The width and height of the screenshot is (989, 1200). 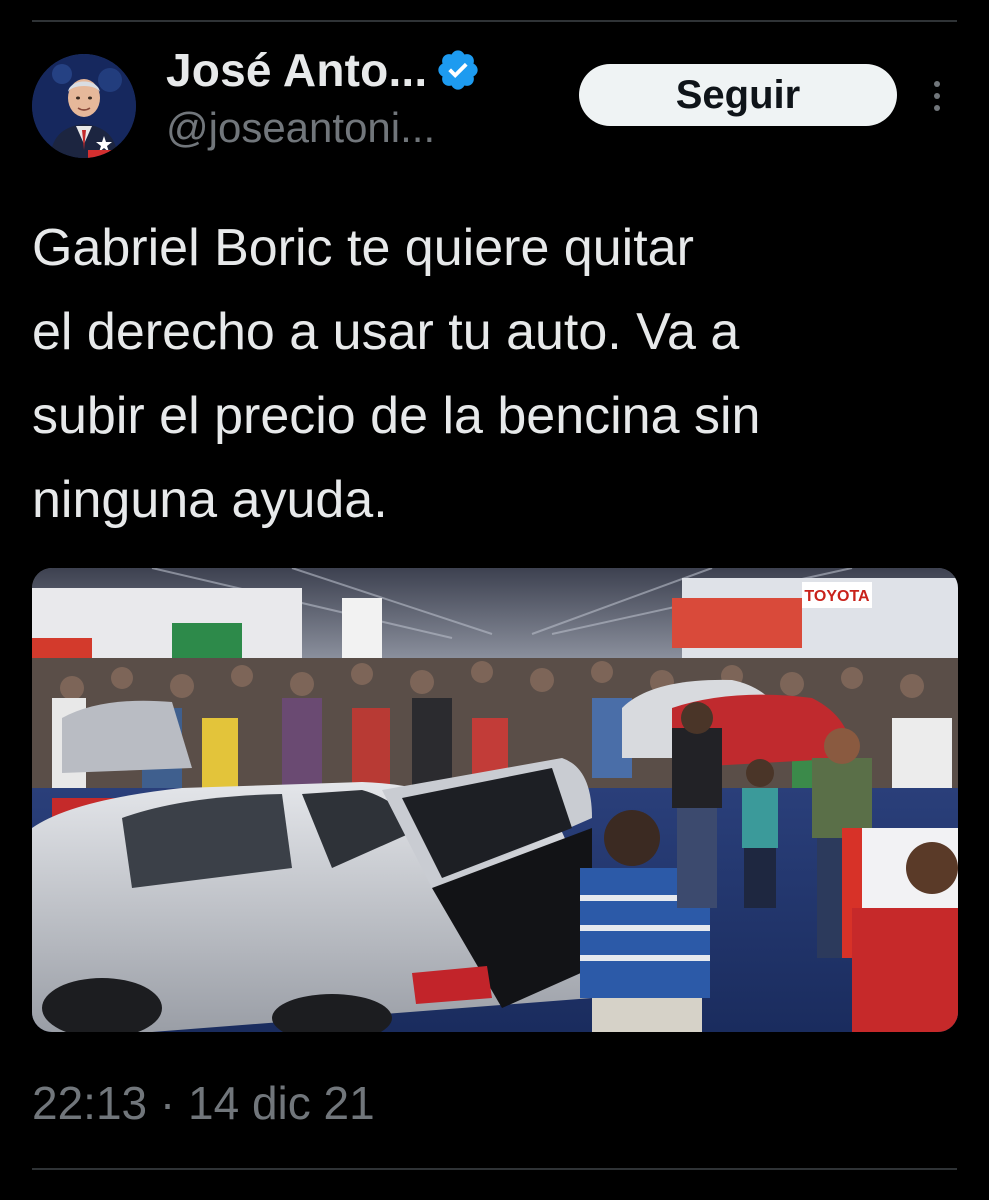 I want to click on tweet-timestamp: 22:13 · 14 dic 21, so click(x=203, y=1103).